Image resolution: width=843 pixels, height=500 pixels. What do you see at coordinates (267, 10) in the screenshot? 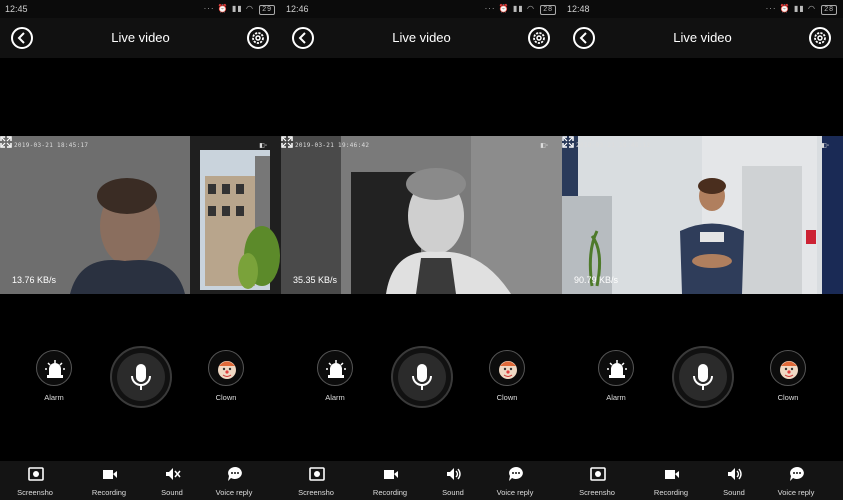
I see `battery-icon: 29` at bounding box center [267, 10].